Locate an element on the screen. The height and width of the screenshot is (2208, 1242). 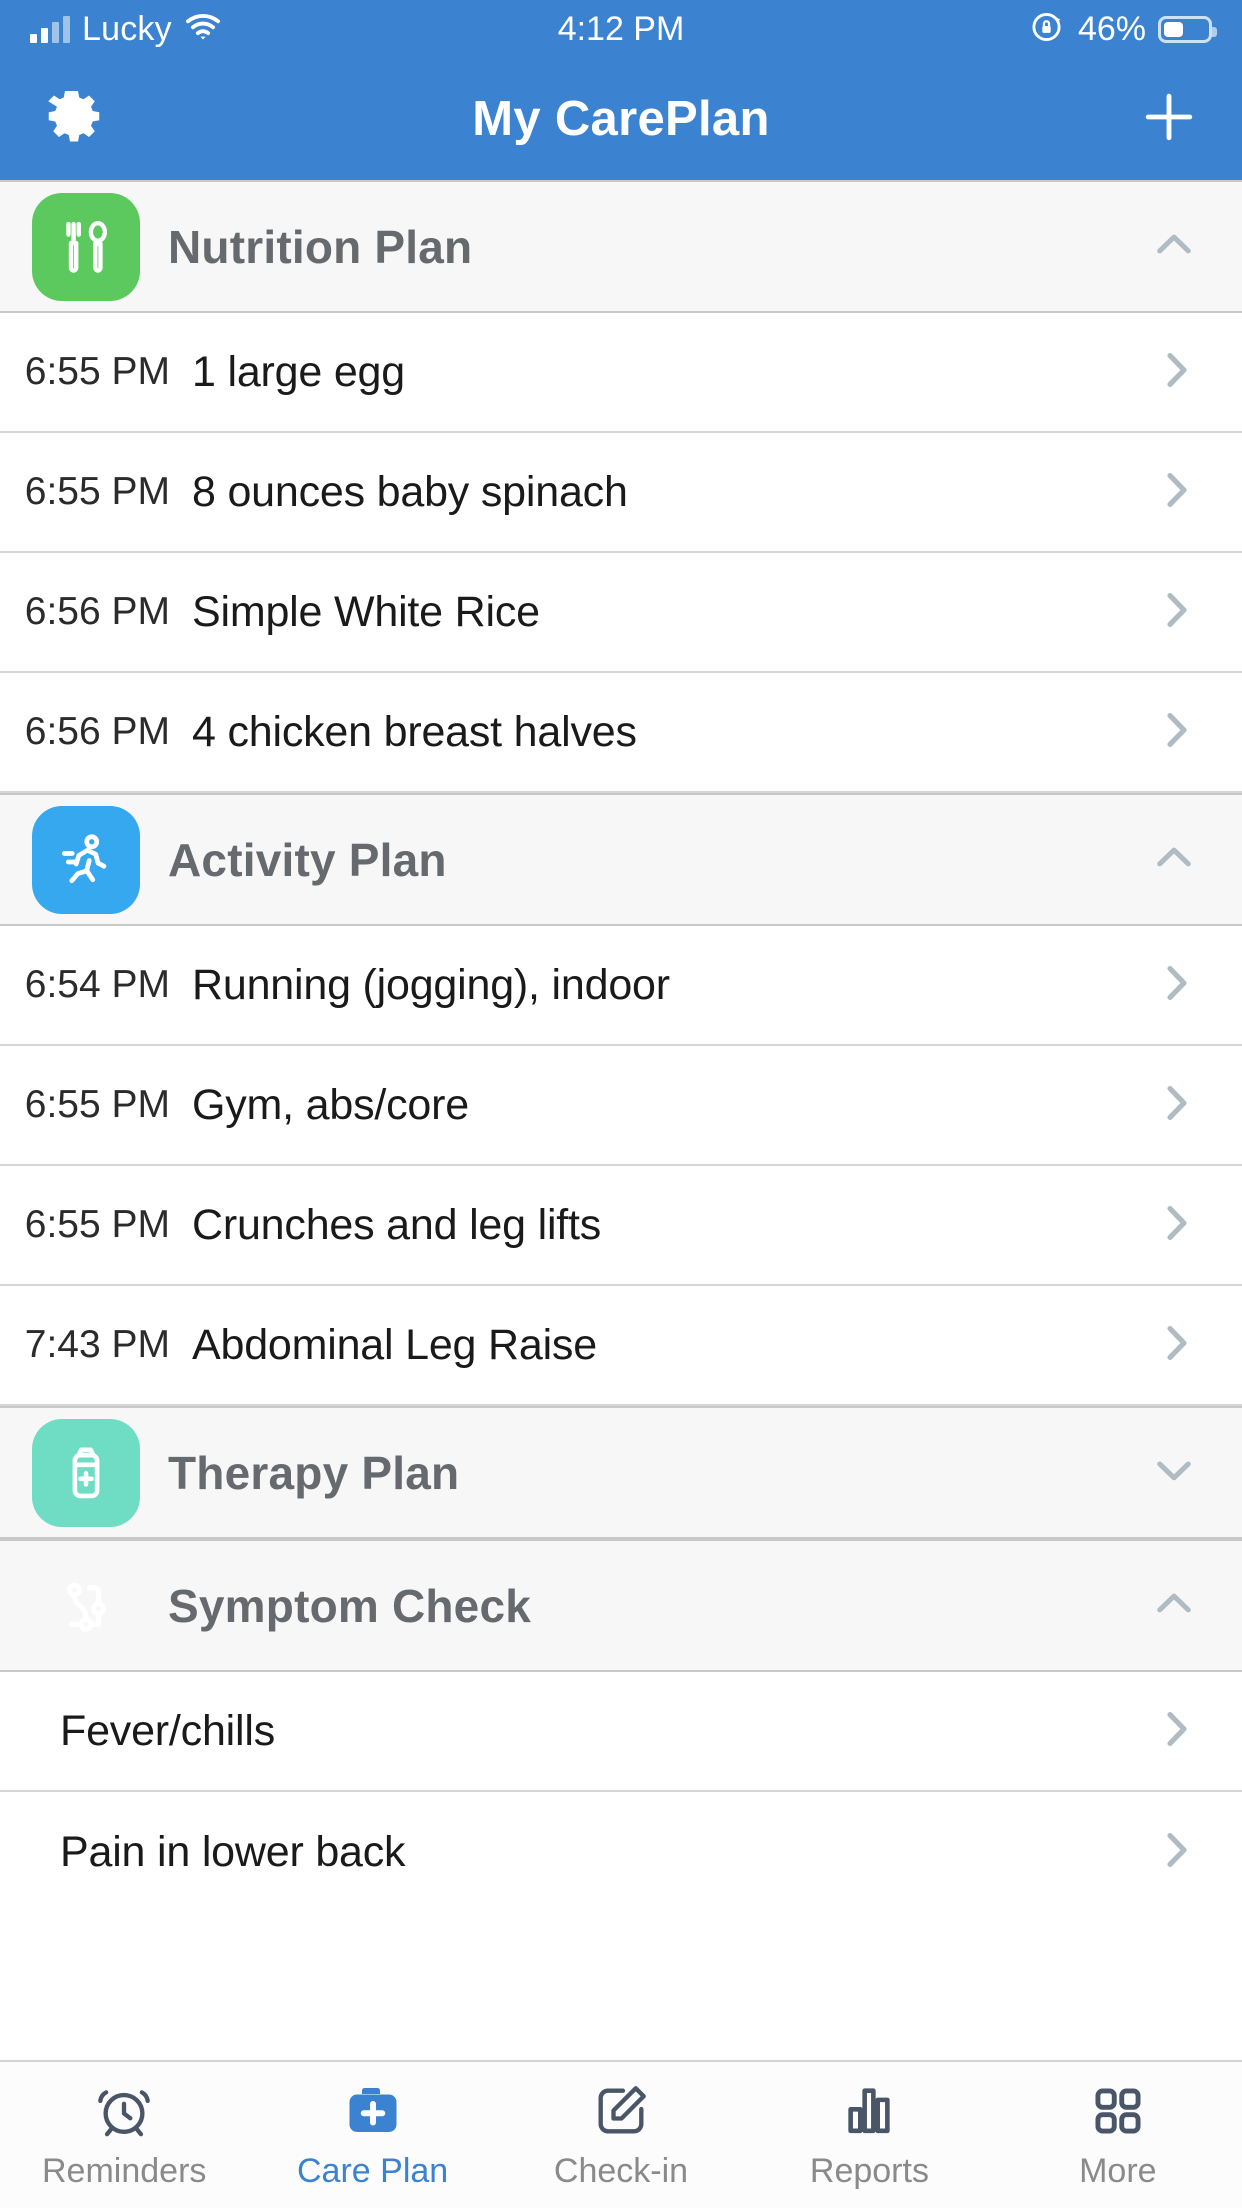
cellular-bars-icon is located at coordinates (50, 29).